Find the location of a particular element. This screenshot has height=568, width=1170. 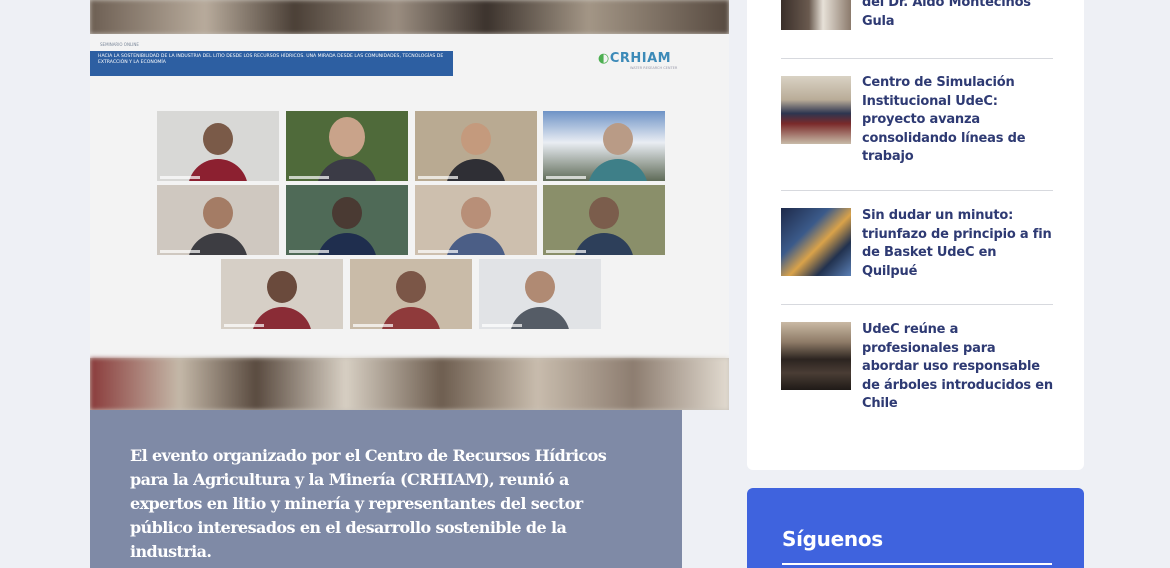

follow-us-title: Síguenos is located at coordinates (832, 539).